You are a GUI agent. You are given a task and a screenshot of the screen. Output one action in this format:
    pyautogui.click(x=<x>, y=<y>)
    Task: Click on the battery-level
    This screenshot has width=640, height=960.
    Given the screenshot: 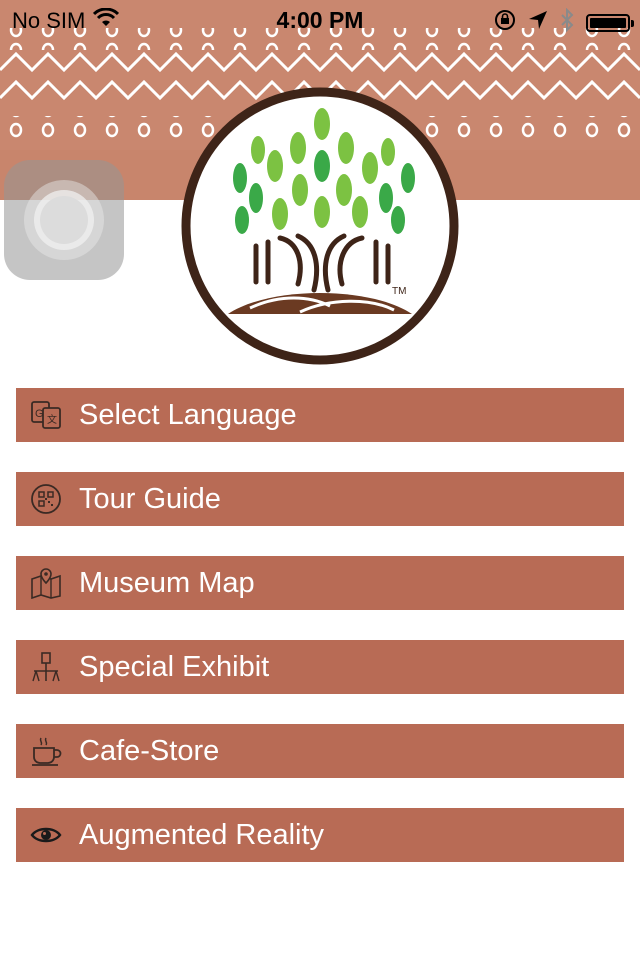 What is the action you would take?
    pyautogui.click(x=608, y=23)
    